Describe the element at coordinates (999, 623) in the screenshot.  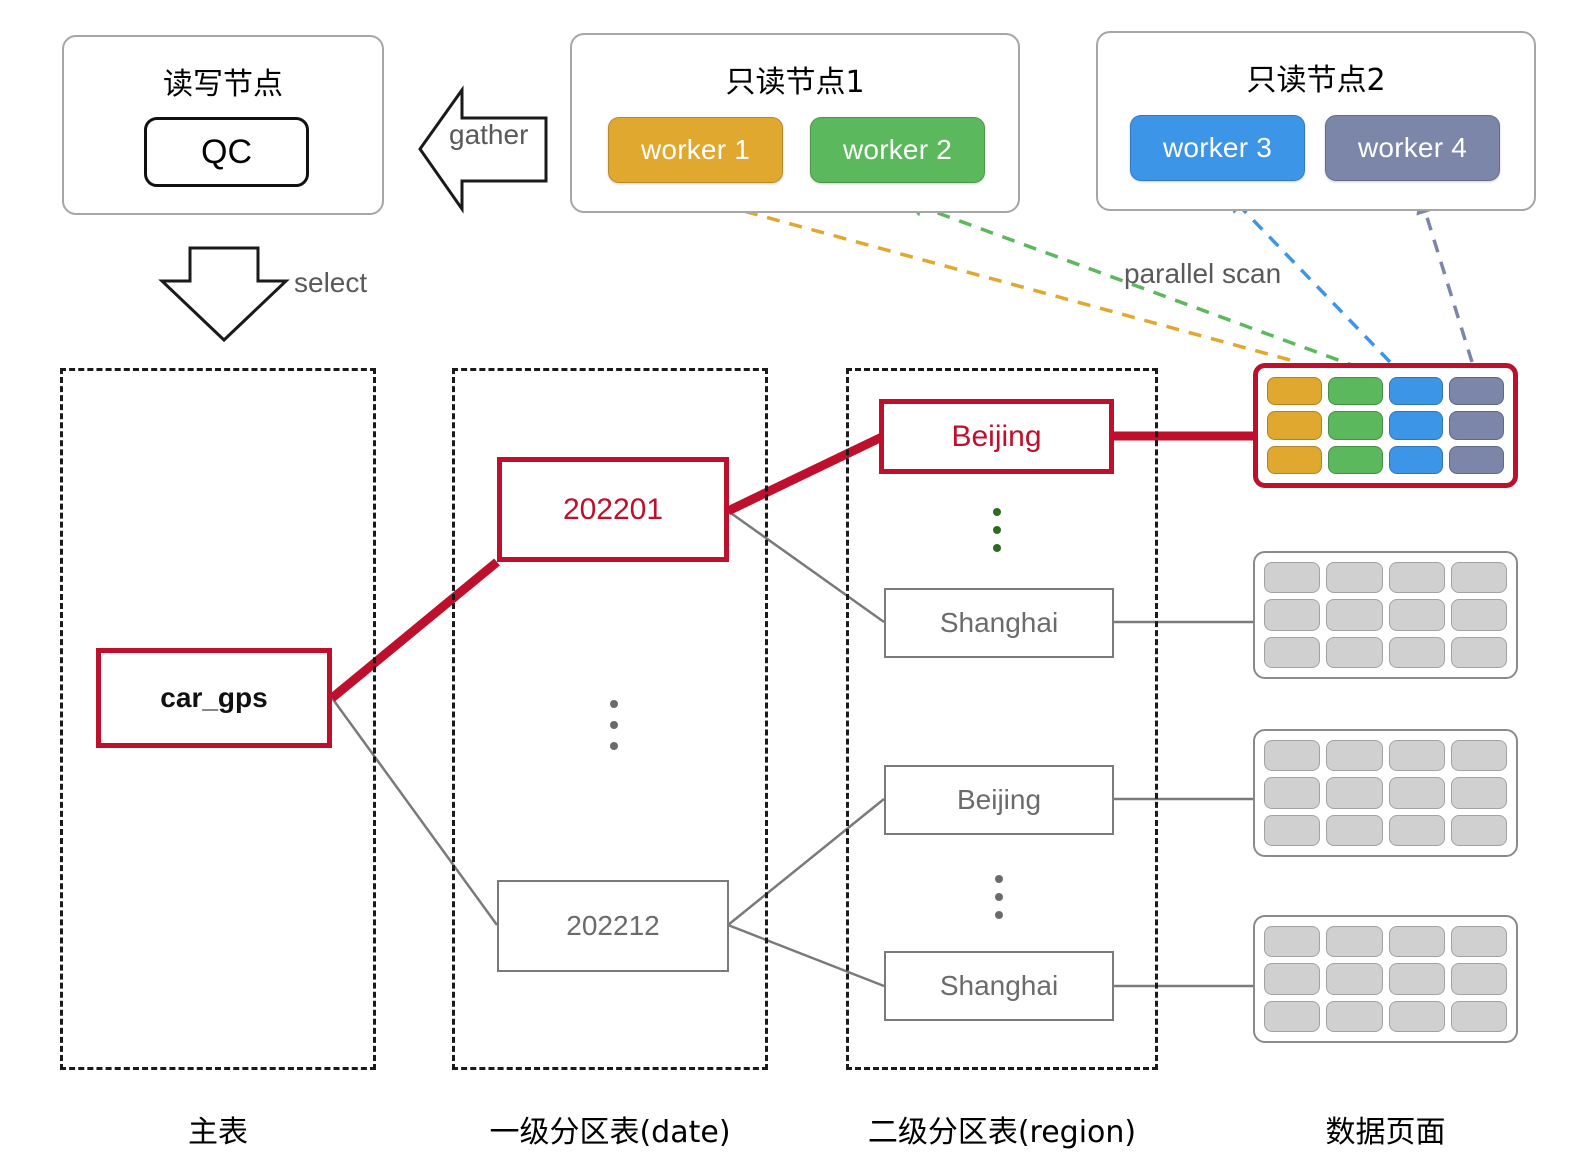
I see `region-node-shanghai-202201: Shanghai` at that location.